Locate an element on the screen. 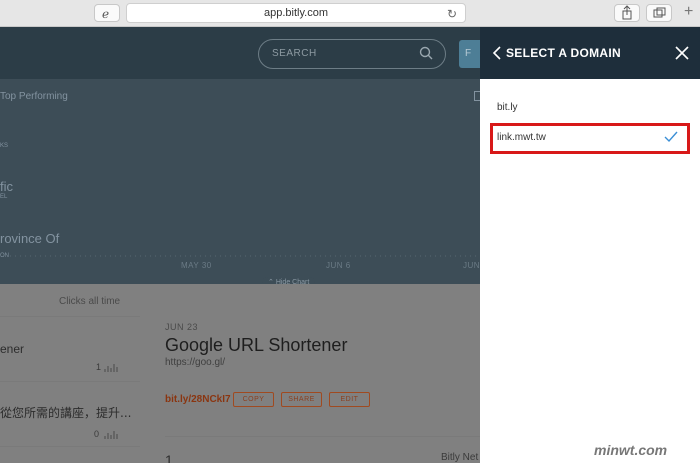 This screenshot has height=463, width=700. share-button-label: SHARE is located at coordinates (301, 399).